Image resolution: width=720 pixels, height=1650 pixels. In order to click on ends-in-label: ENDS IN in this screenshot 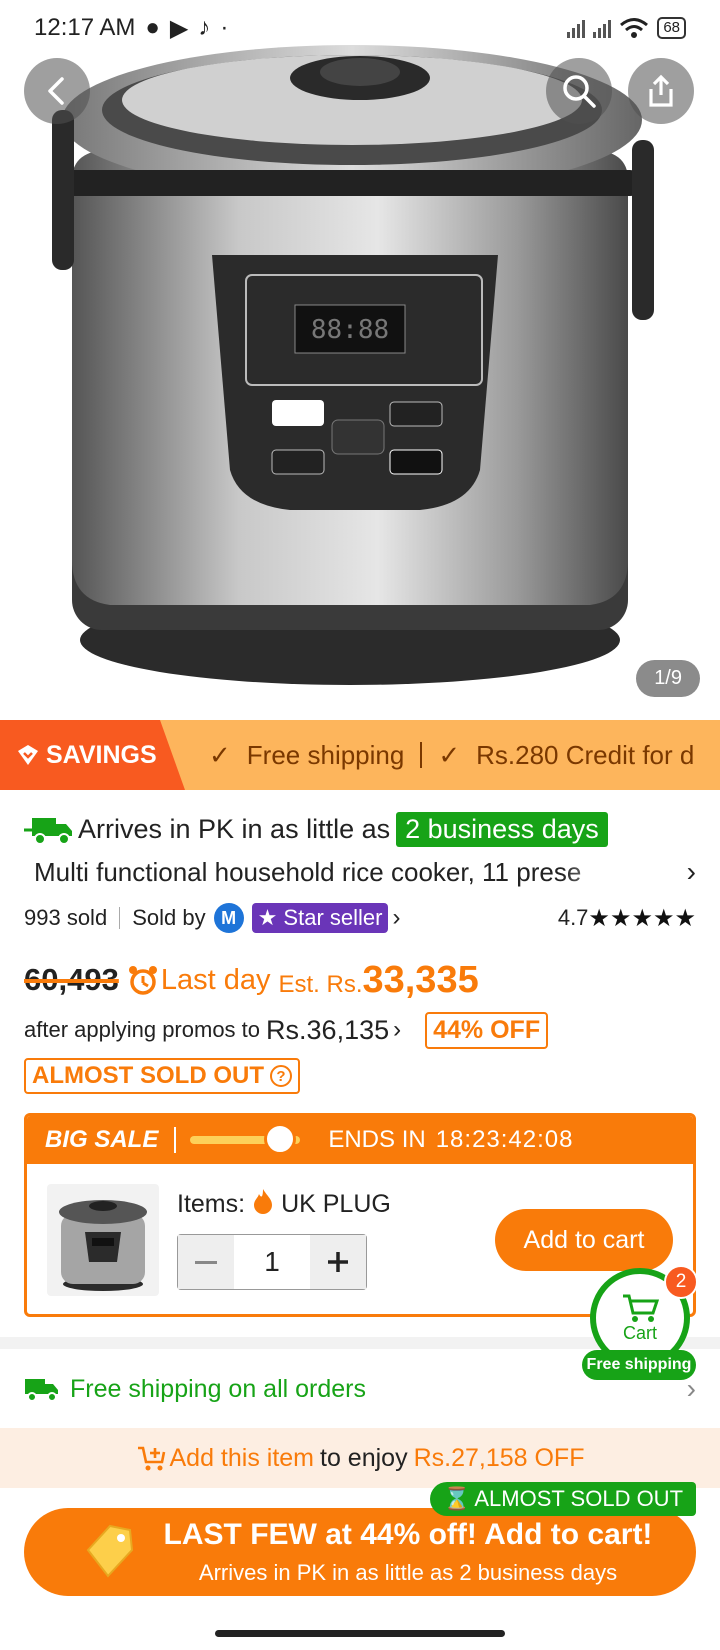, I will do `click(377, 1139)`.